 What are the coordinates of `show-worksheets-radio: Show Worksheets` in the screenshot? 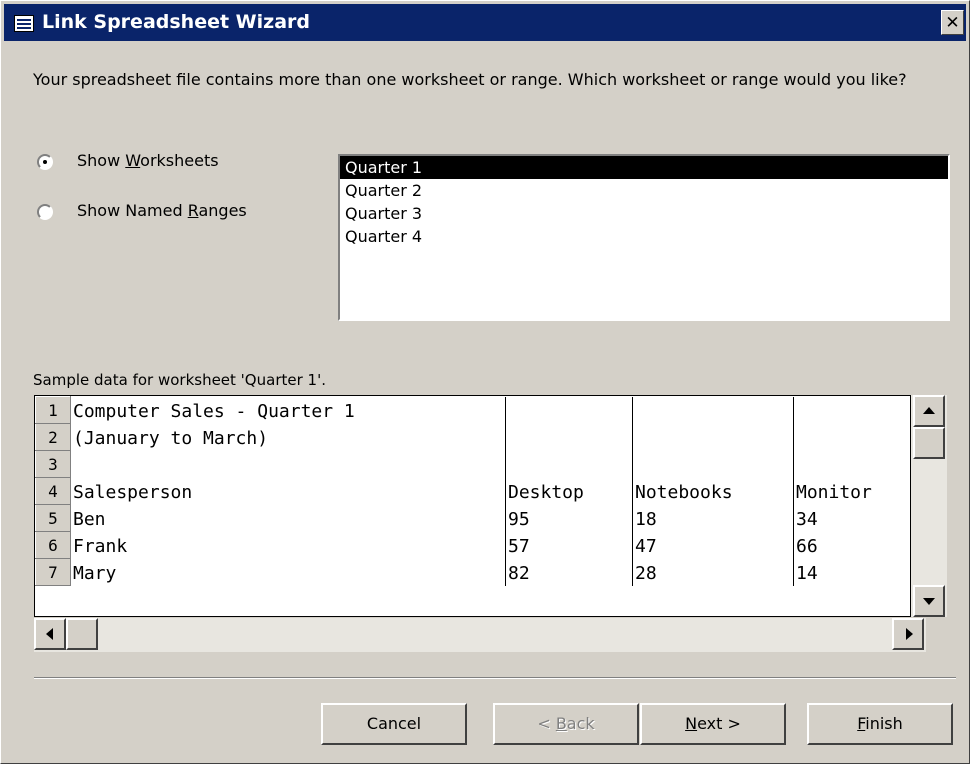 It's located at (152, 165).